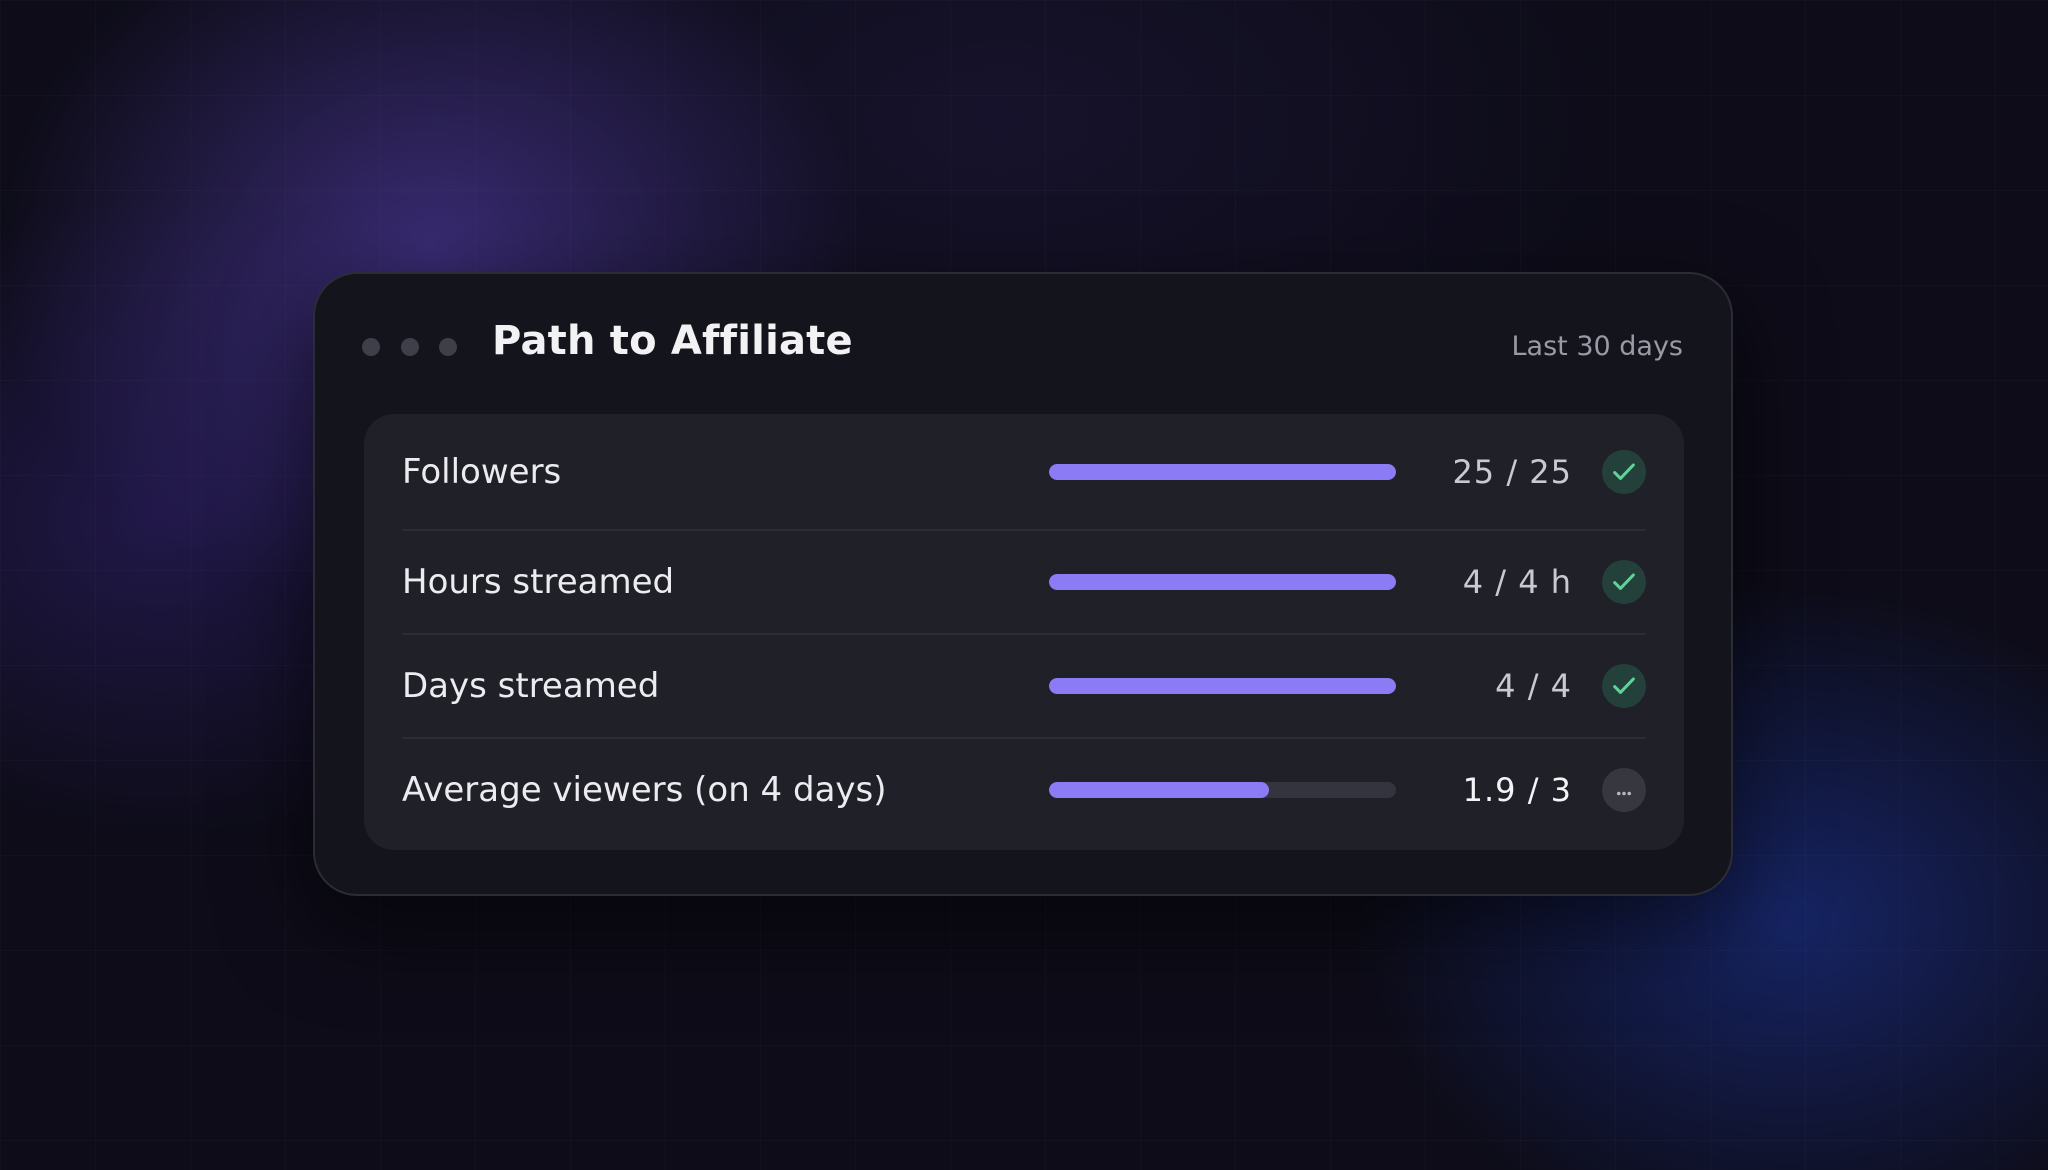  I want to click on requirement-label: Followers, so click(482, 471).